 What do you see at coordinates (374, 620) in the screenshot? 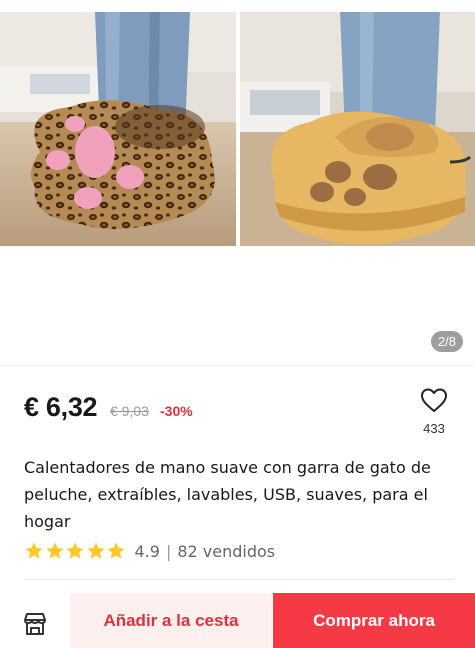
I see `buy-now-button: Comprar ahora` at bounding box center [374, 620].